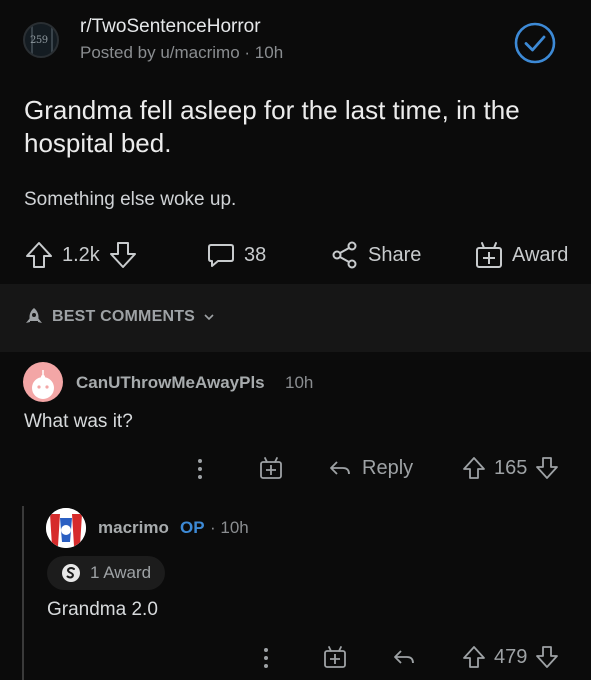  I want to click on comment-vote-count: 165, so click(511, 467).